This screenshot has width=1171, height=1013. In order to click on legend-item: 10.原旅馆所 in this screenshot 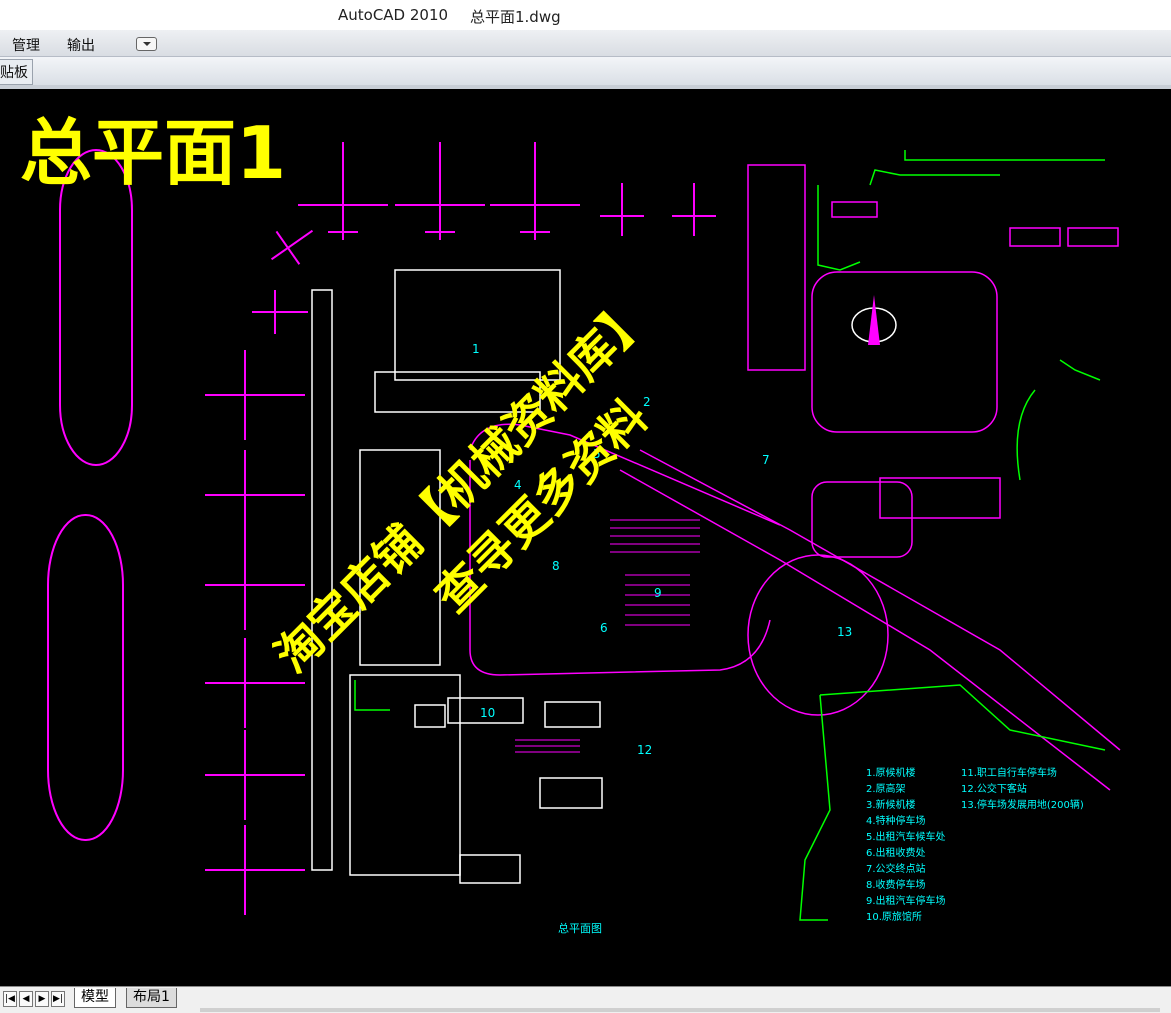, I will do `click(894, 916)`.